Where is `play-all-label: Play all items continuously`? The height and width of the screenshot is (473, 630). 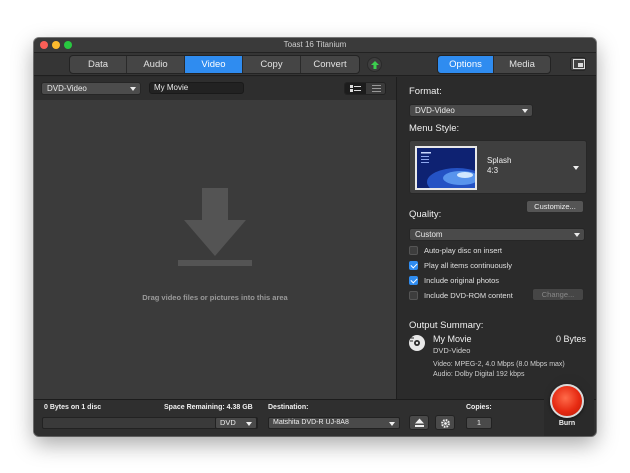 play-all-label: Play all items continuously is located at coordinates (468, 265).